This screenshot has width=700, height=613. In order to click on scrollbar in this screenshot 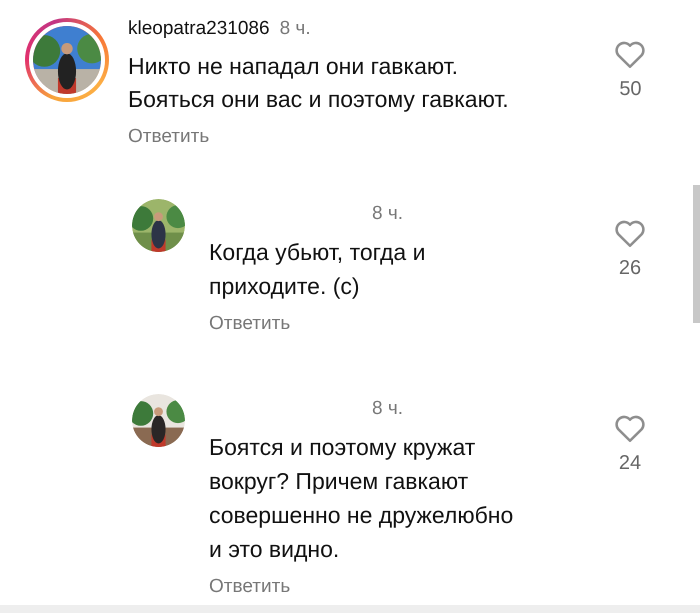, I will do `click(696, 254)`.